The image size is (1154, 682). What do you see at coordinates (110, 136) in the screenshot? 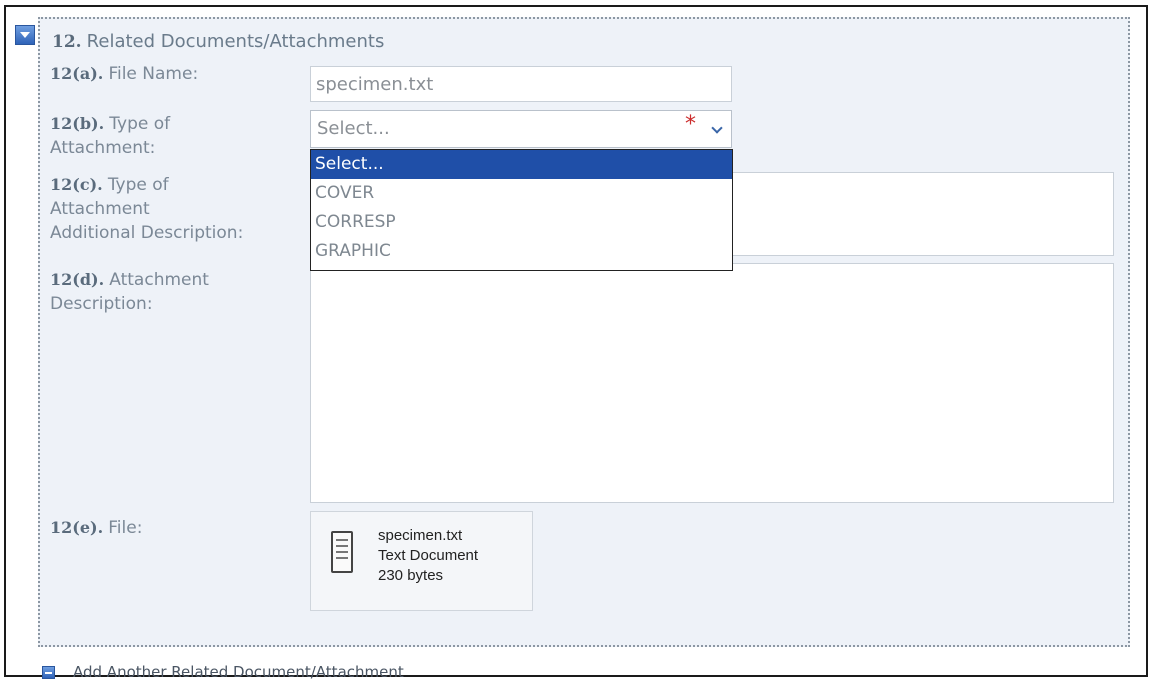
I see `type-of-attachment-label: 12(b). Type of Attachment:` at bounding box center [110, 136].